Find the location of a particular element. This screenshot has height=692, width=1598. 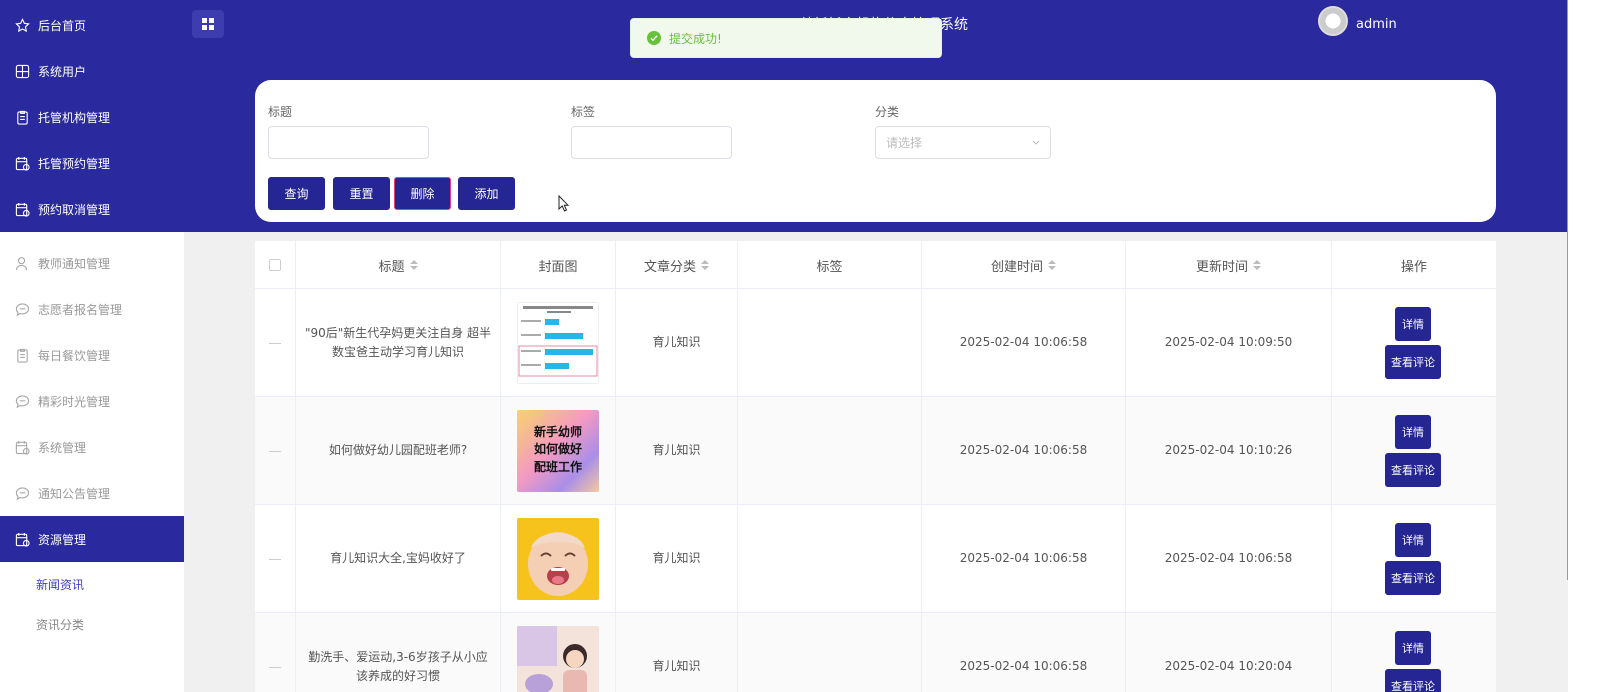

sidebar-item-label: 后台首页 is located at coordinates (62, 25).